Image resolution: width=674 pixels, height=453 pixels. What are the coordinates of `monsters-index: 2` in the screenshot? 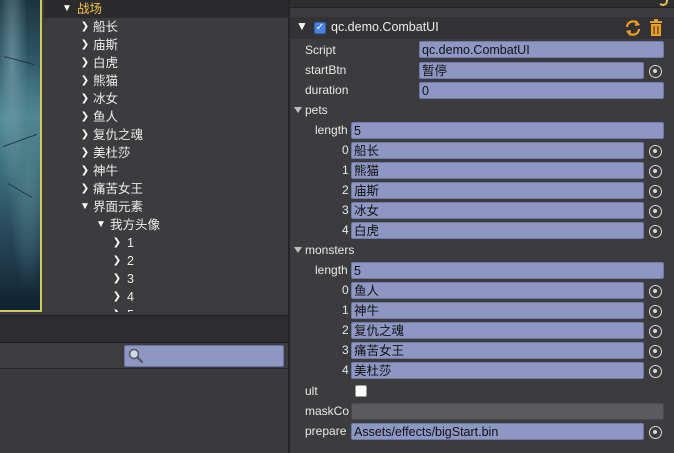 It's located at (345, 330).